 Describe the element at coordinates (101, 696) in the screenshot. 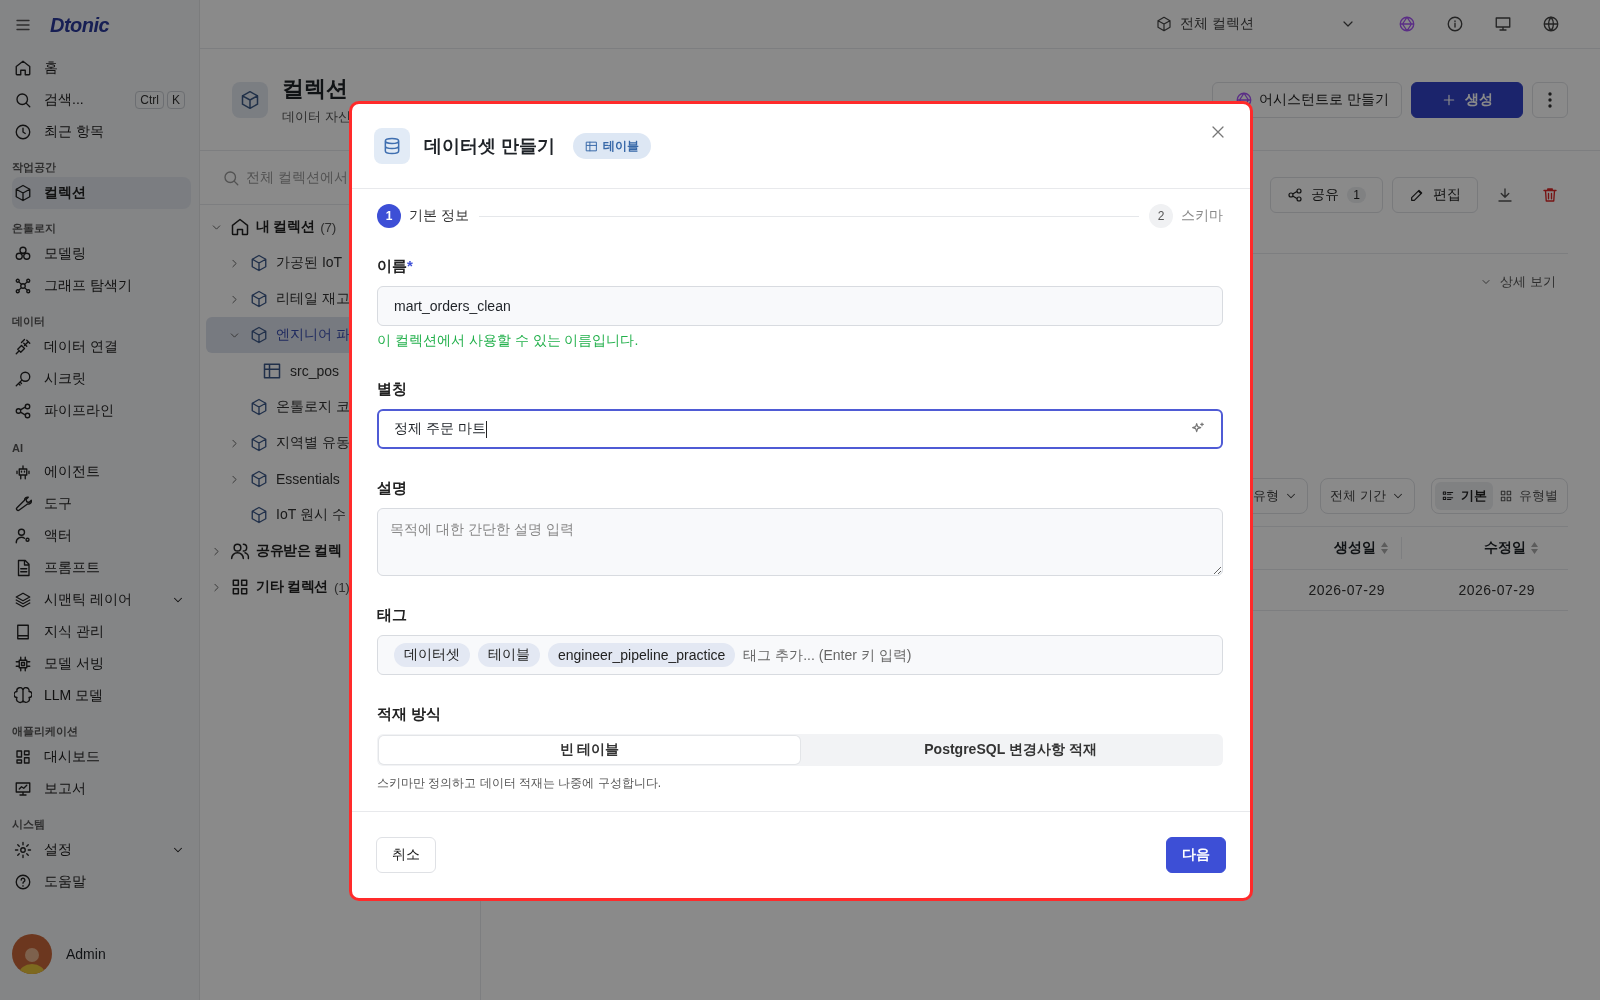

I see `nav-item: LLM 모델` at that location.